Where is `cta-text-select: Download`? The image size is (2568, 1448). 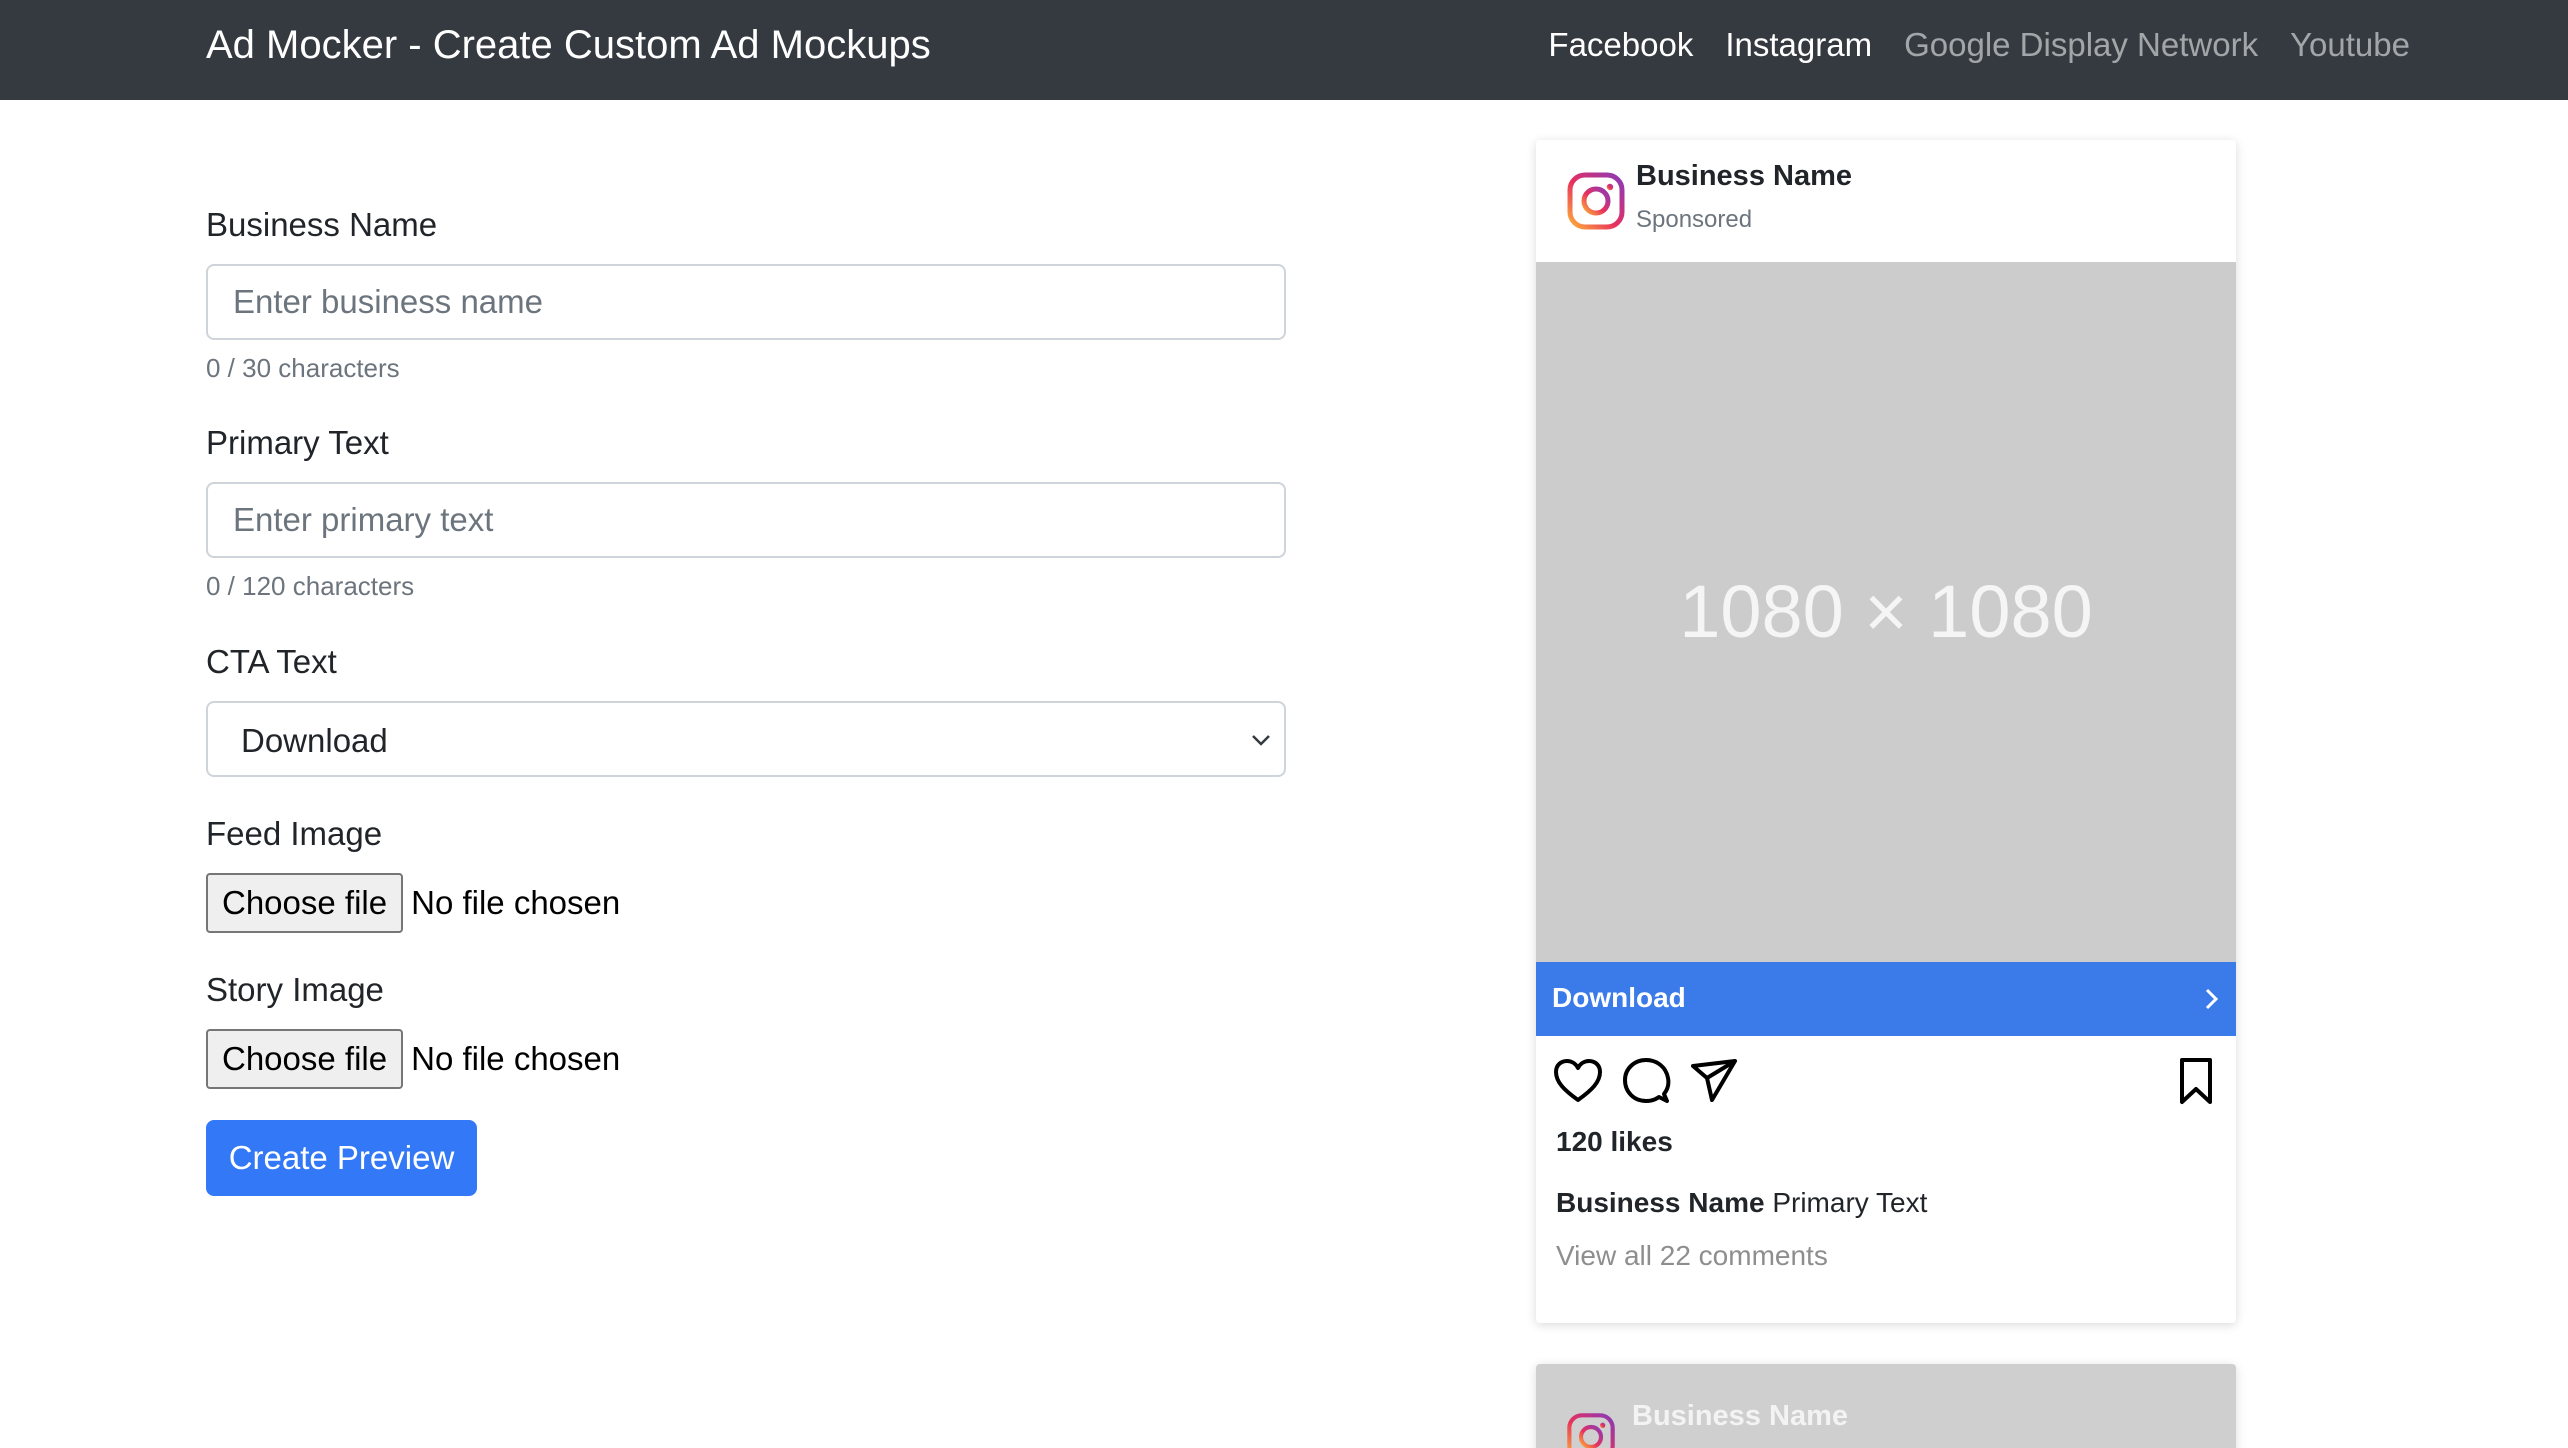
cta-text-select: Download is located at coordinates (746, 739).